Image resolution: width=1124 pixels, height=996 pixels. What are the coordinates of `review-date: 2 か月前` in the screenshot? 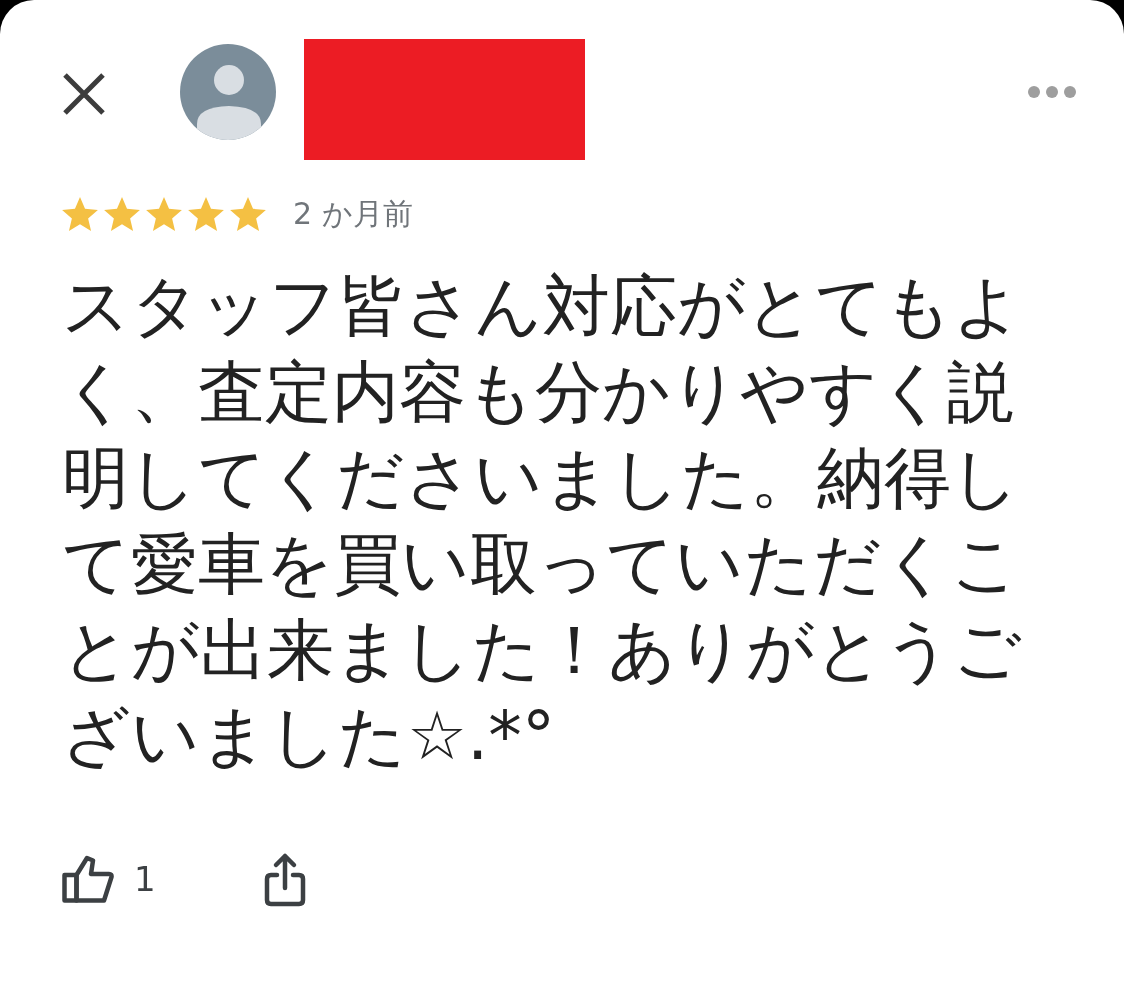 It's located at (353, 213).